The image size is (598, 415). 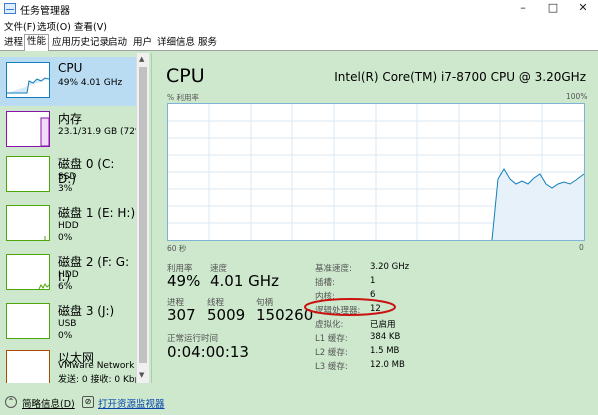 What do you see at coordinates (54, 26) in the screenshot?
I see `menu-options: 选项(O)` at bounding box center [54, 26].